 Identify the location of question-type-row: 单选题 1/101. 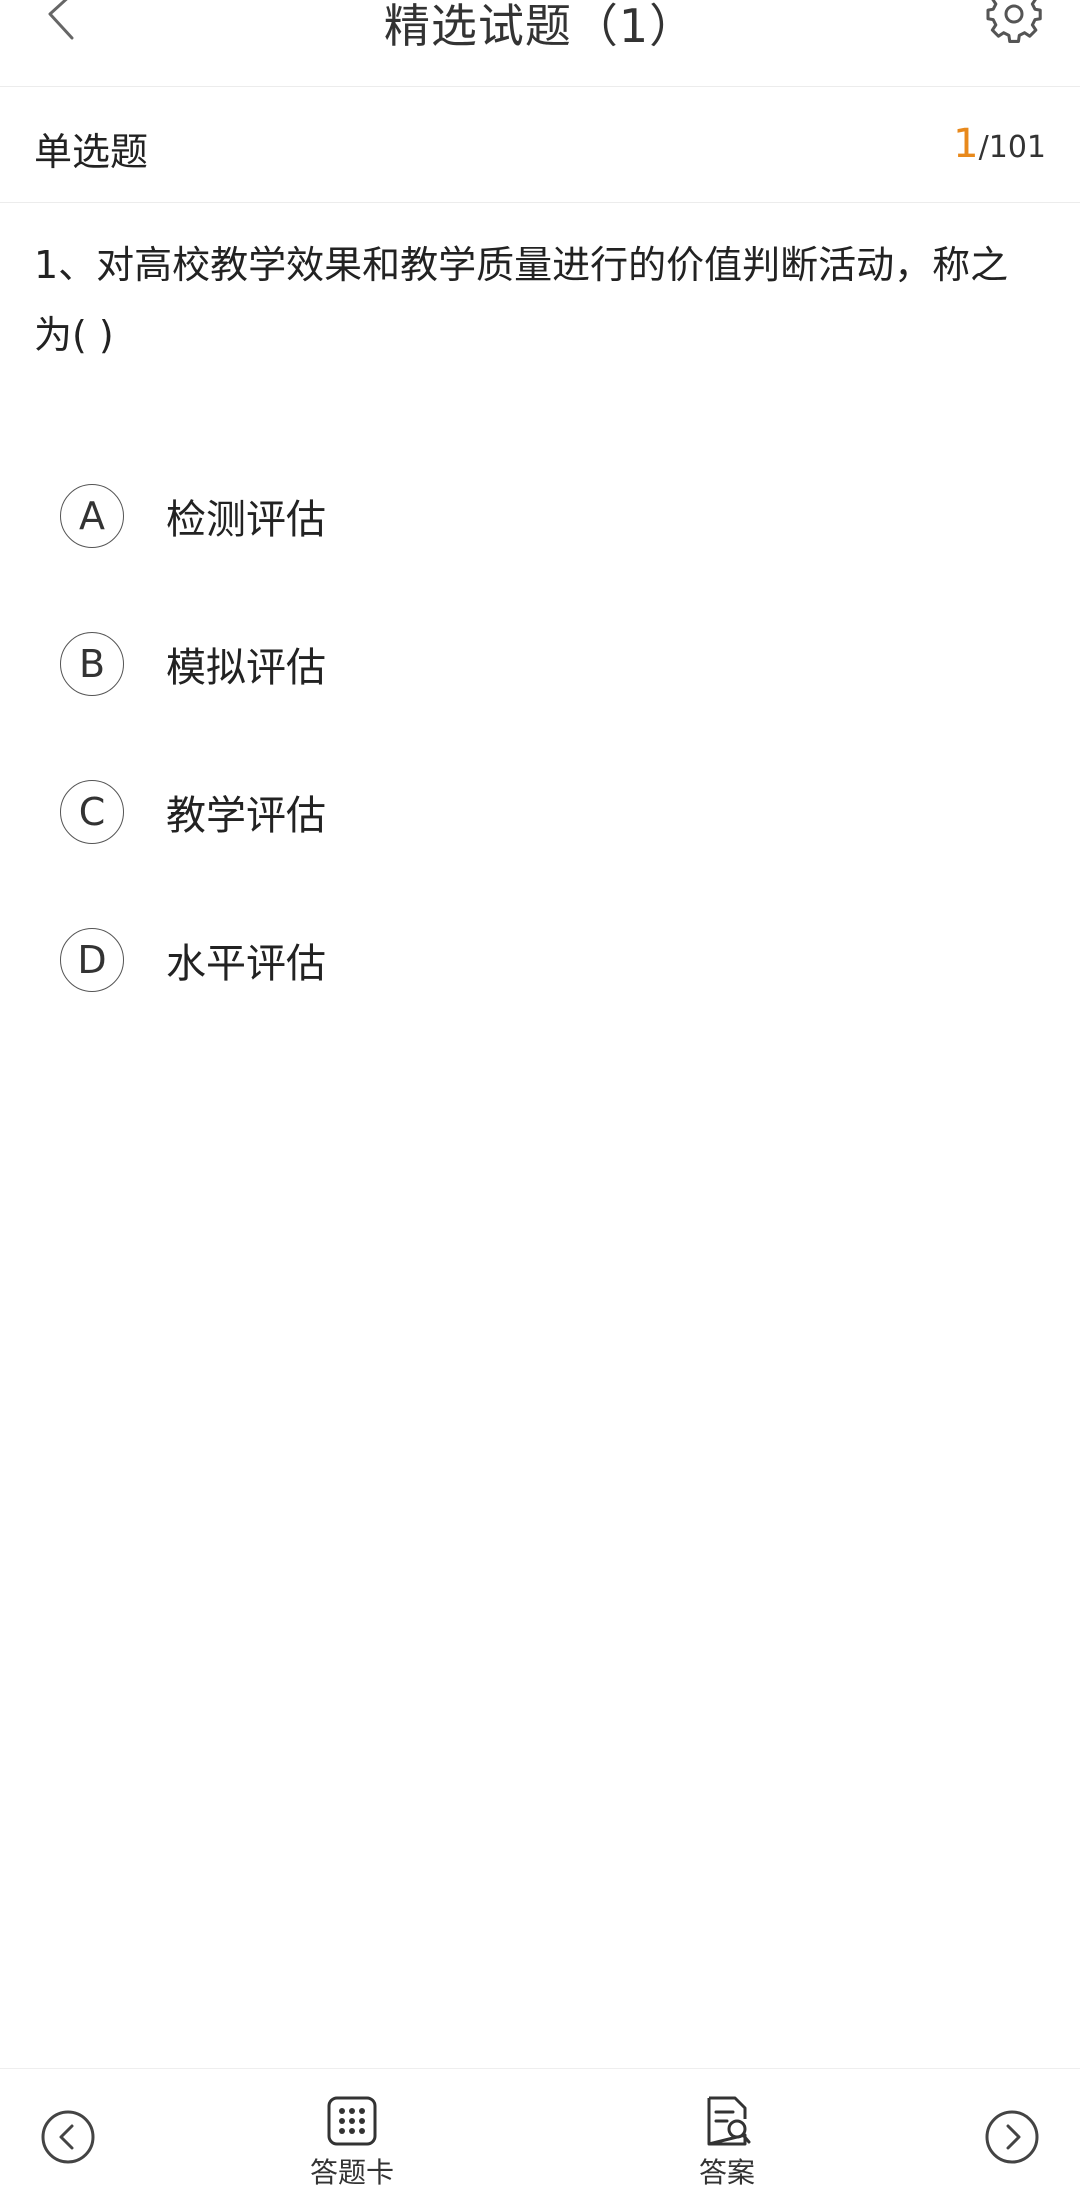
(540, 145).